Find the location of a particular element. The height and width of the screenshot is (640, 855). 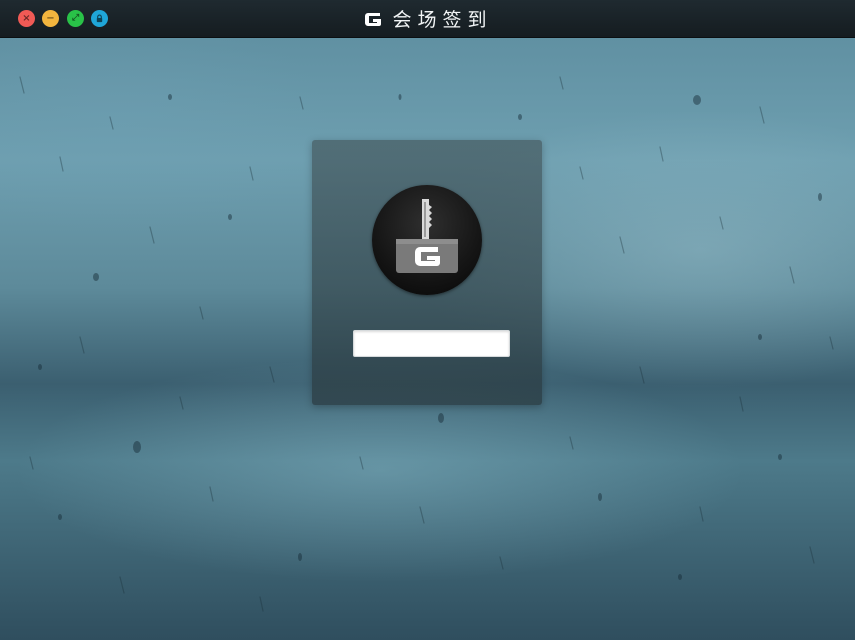

app-logo-icon is located at coordinates (373, 19).